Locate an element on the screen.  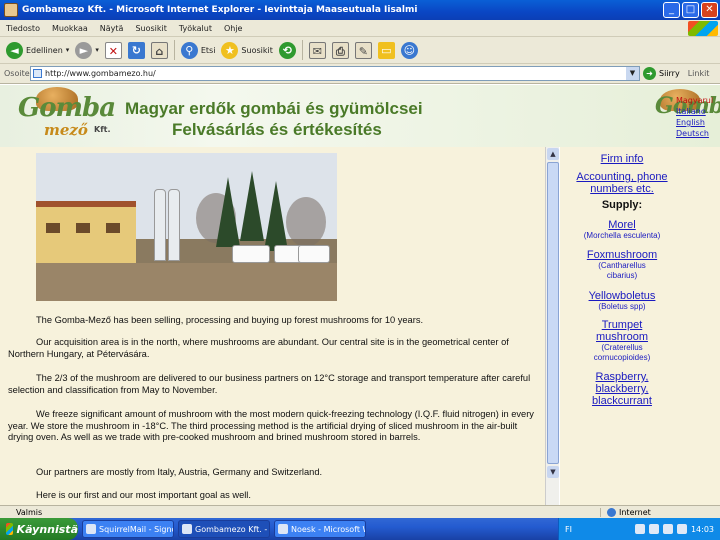
folder-icon: ▭ is located at coordinates (386, 50).